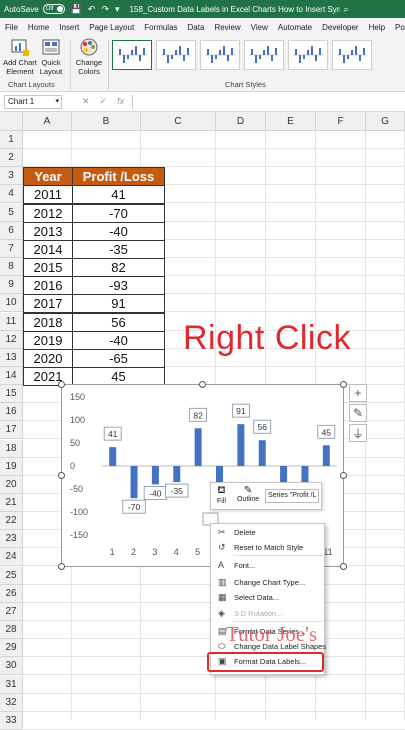  Describe the element at coordinates (11, 575) in the screenshot. I see `row-header-25: 25` at that location.